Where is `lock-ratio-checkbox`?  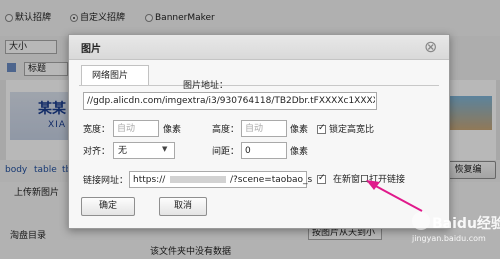 lock-ratio-checkbox is located at coordinates (321, 128).